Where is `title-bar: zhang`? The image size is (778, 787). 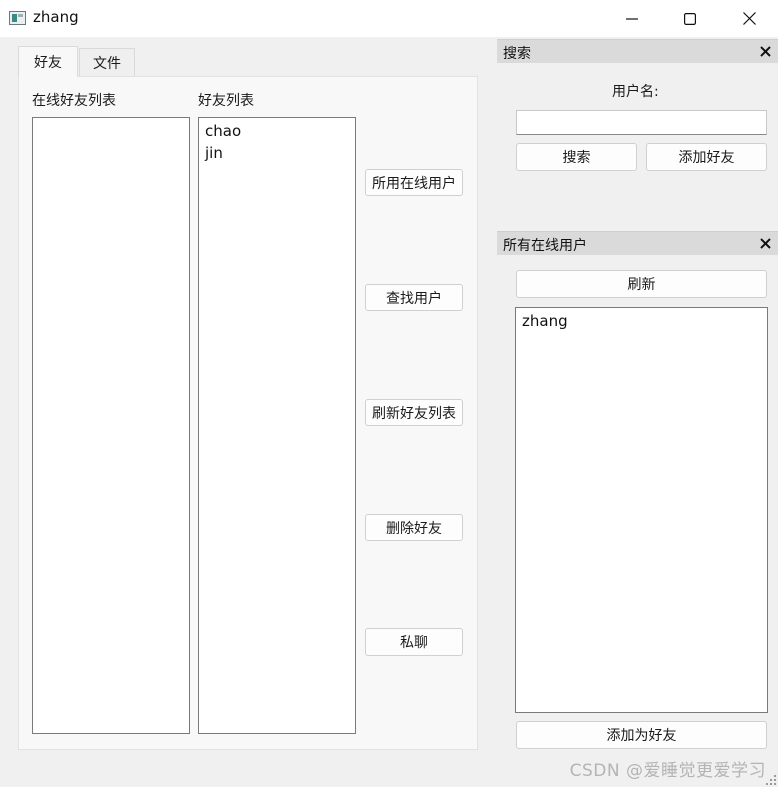 title-bar: zhang is located at coordinates (389, 18).